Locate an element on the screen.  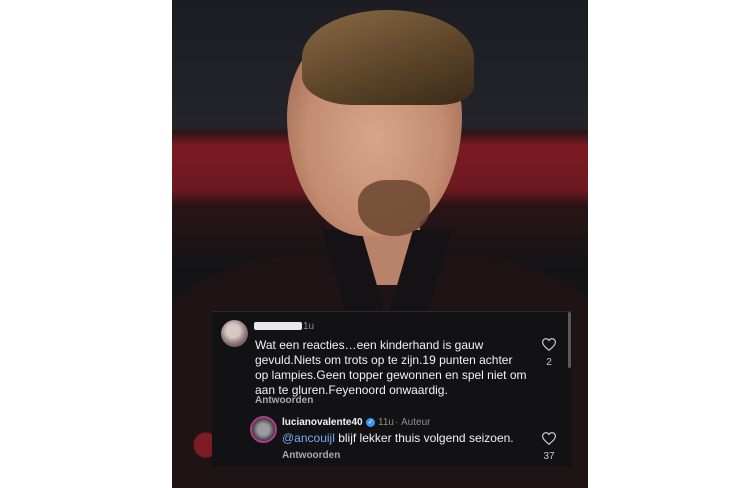
like-count: 2 is located at coordinates (549, 362).